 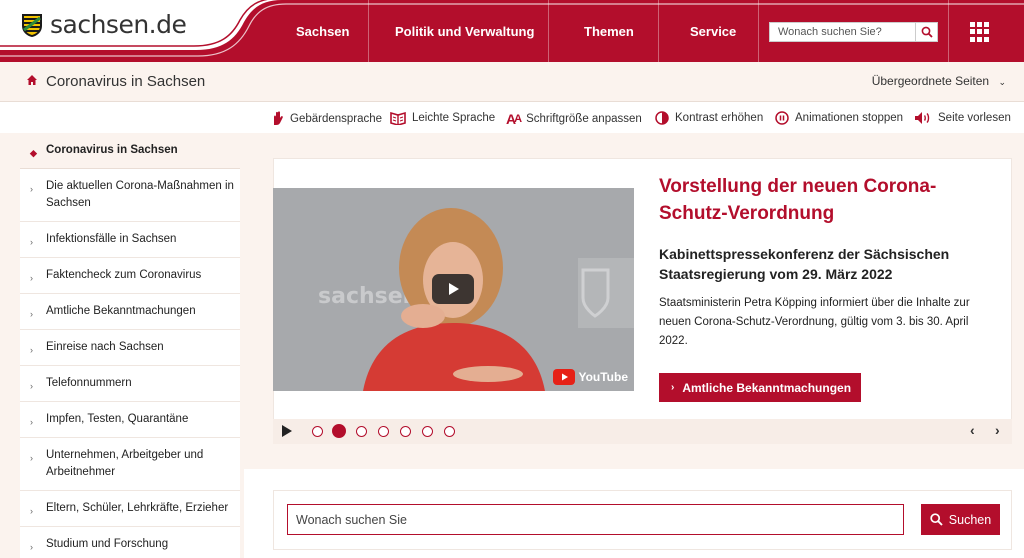 I want to click on sidebar-item-label: Telefonnummern, so click(x=89, y=383).